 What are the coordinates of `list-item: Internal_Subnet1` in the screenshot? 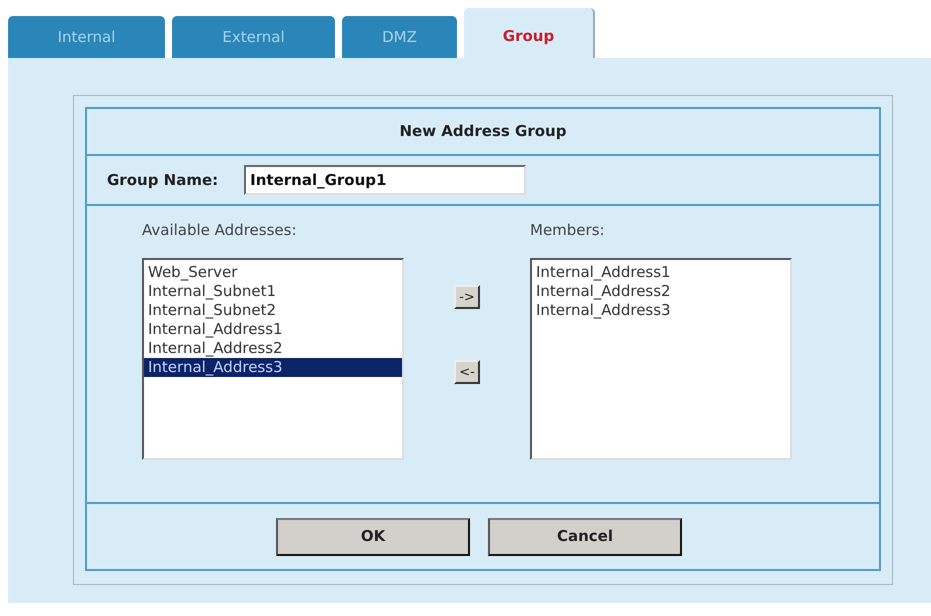 It's located at (273, 291).